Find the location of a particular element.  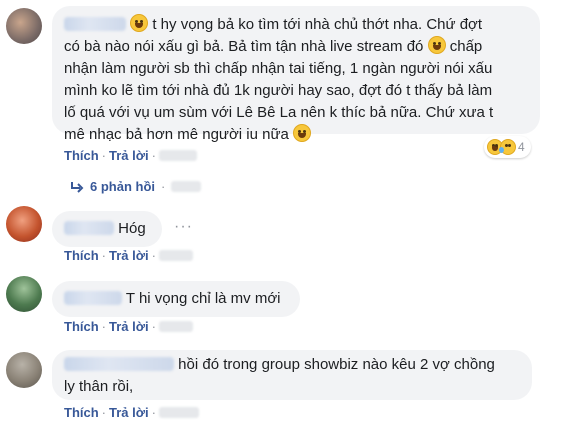

comment-line: ly thân rồi, is located at coordinates (99, 386).